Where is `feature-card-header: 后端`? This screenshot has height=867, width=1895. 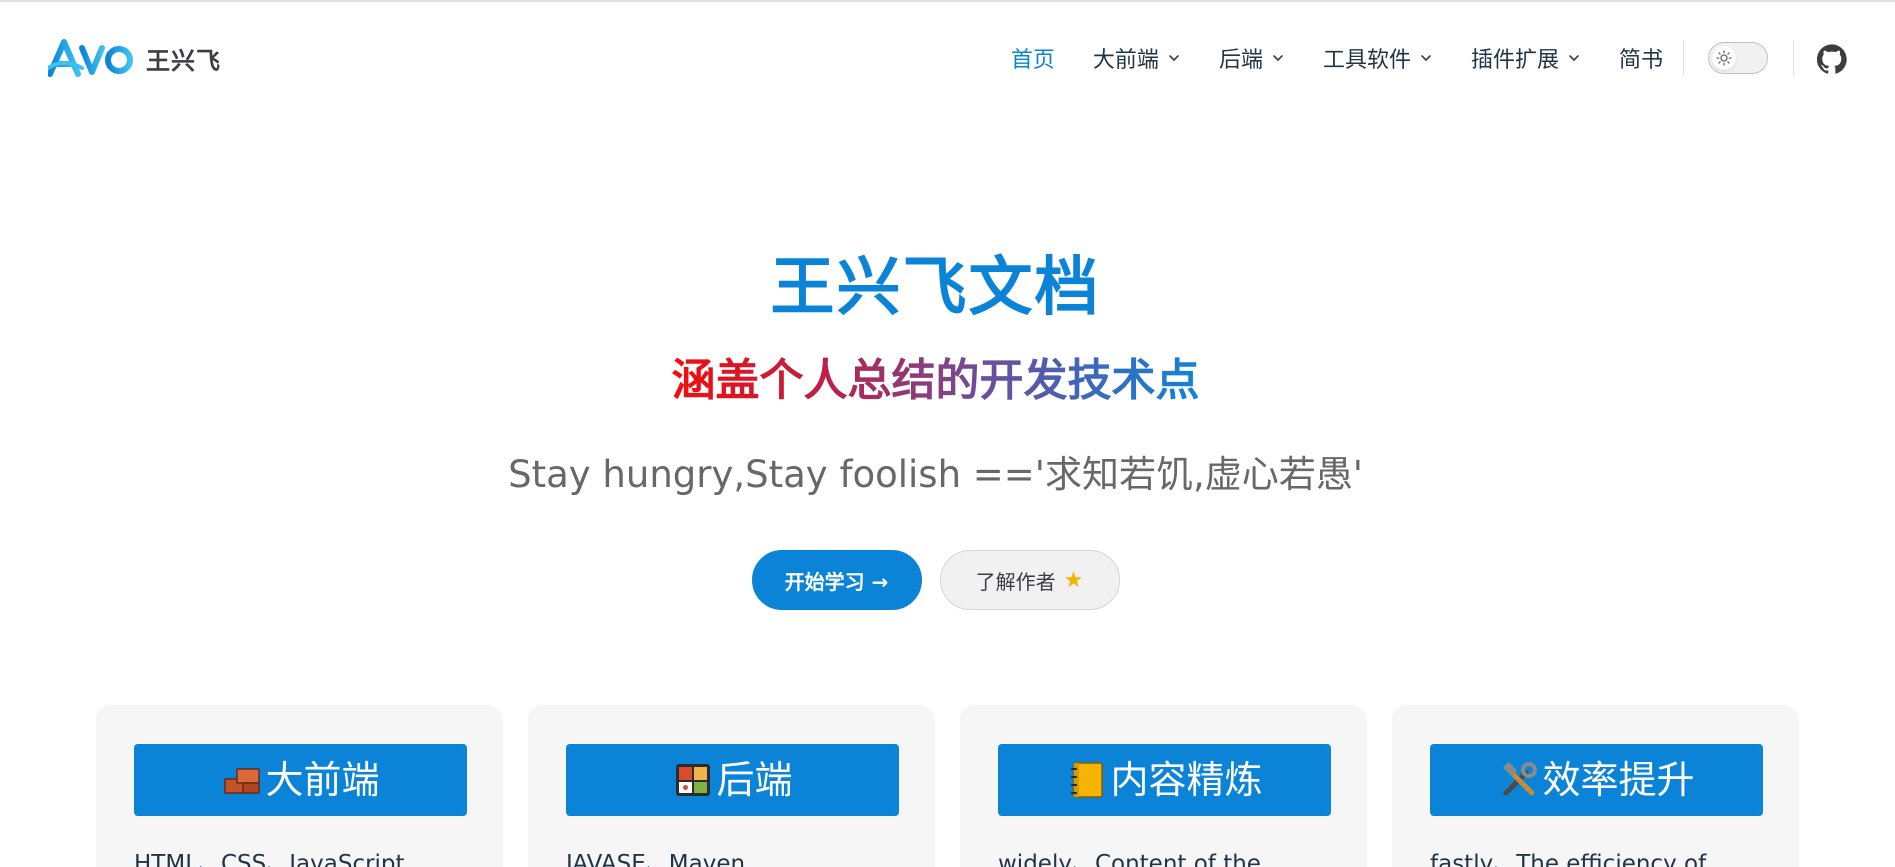
feature-card-header: 后端 is located at coordinates (732, 780).